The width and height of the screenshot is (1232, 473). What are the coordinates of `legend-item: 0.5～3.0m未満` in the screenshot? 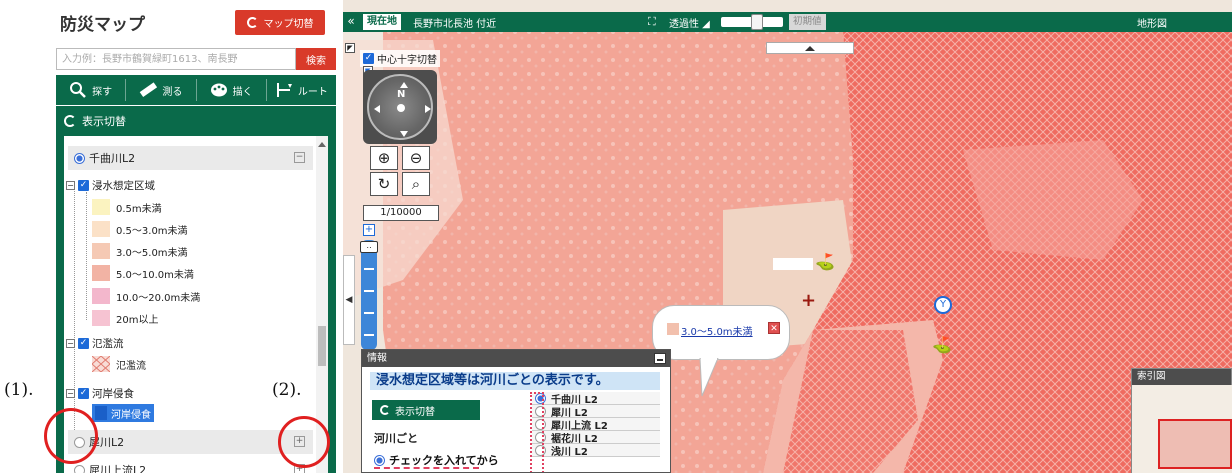 It's located at (140, 229).